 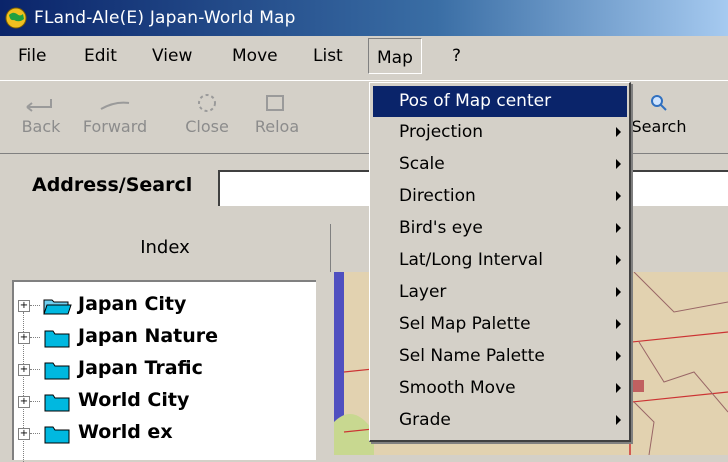 What do you see at coordinates (165, 248) in the screenshot?
I see `index-header: Index` at bounding box center [165, 248].